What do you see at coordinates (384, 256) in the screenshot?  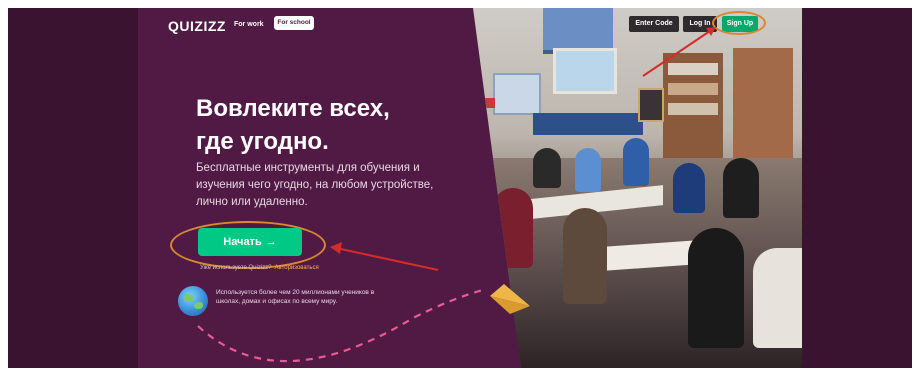 I see `annotation-arrow-to-start` at bounding box center [384, 256].